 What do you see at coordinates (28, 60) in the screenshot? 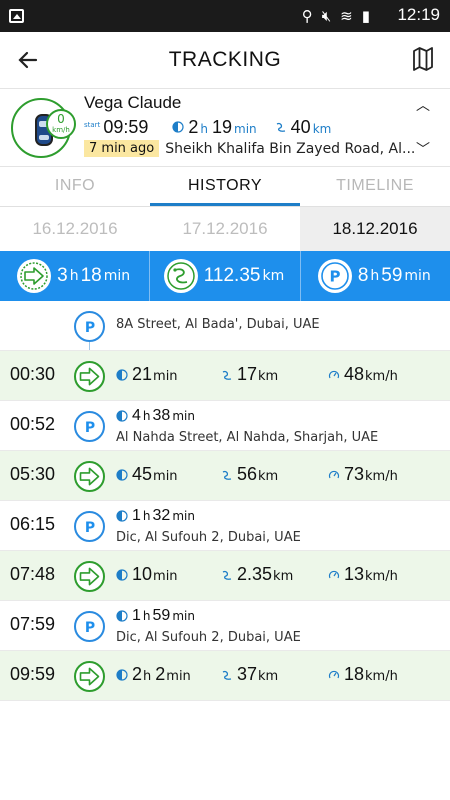
I see `back-arrow-icon` at bounding box center [28, 60].